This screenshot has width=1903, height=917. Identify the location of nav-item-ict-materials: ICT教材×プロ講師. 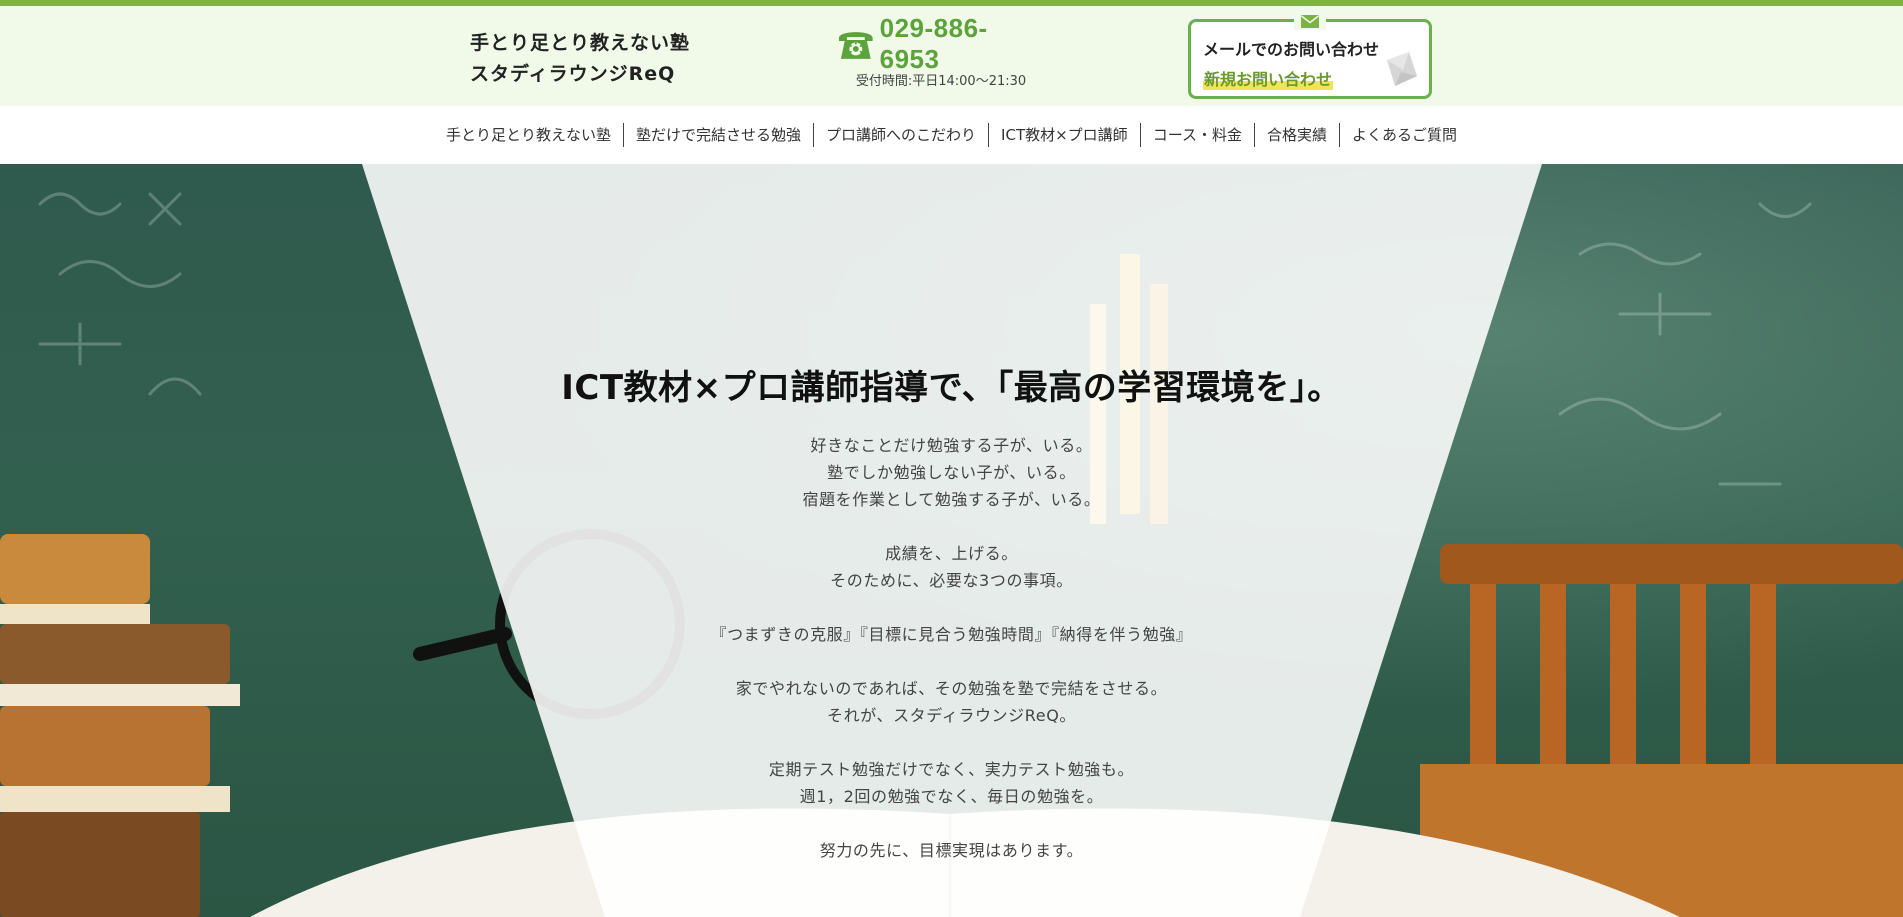
(1064, 135).